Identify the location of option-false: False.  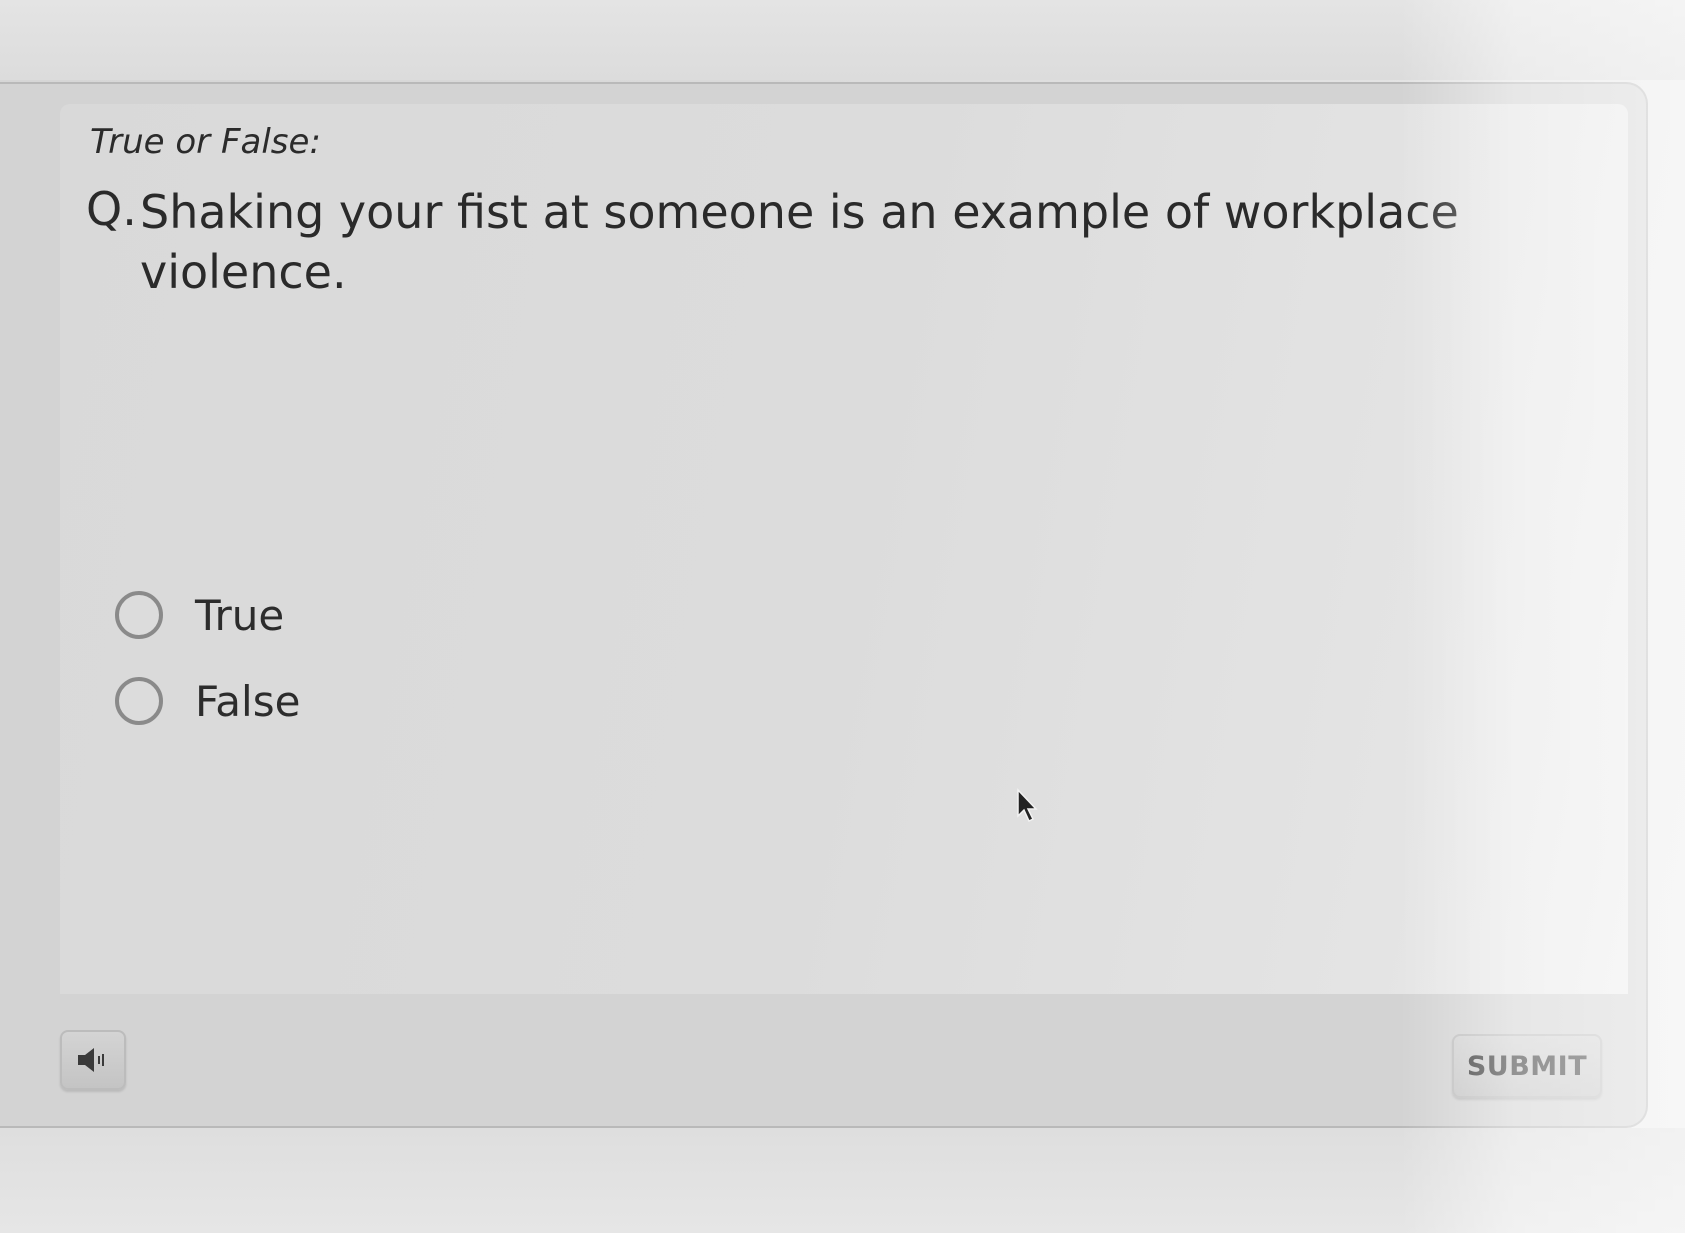
(207, 701).